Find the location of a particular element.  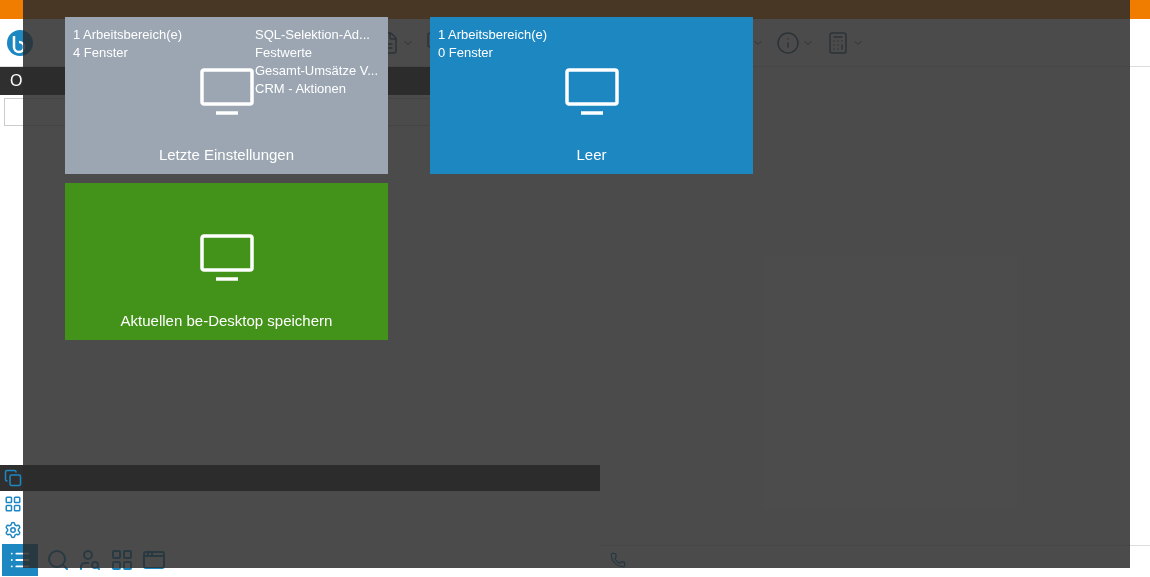

tile-title: Aktuellen be-Desktop speichern is located at coordinates (226, 320).